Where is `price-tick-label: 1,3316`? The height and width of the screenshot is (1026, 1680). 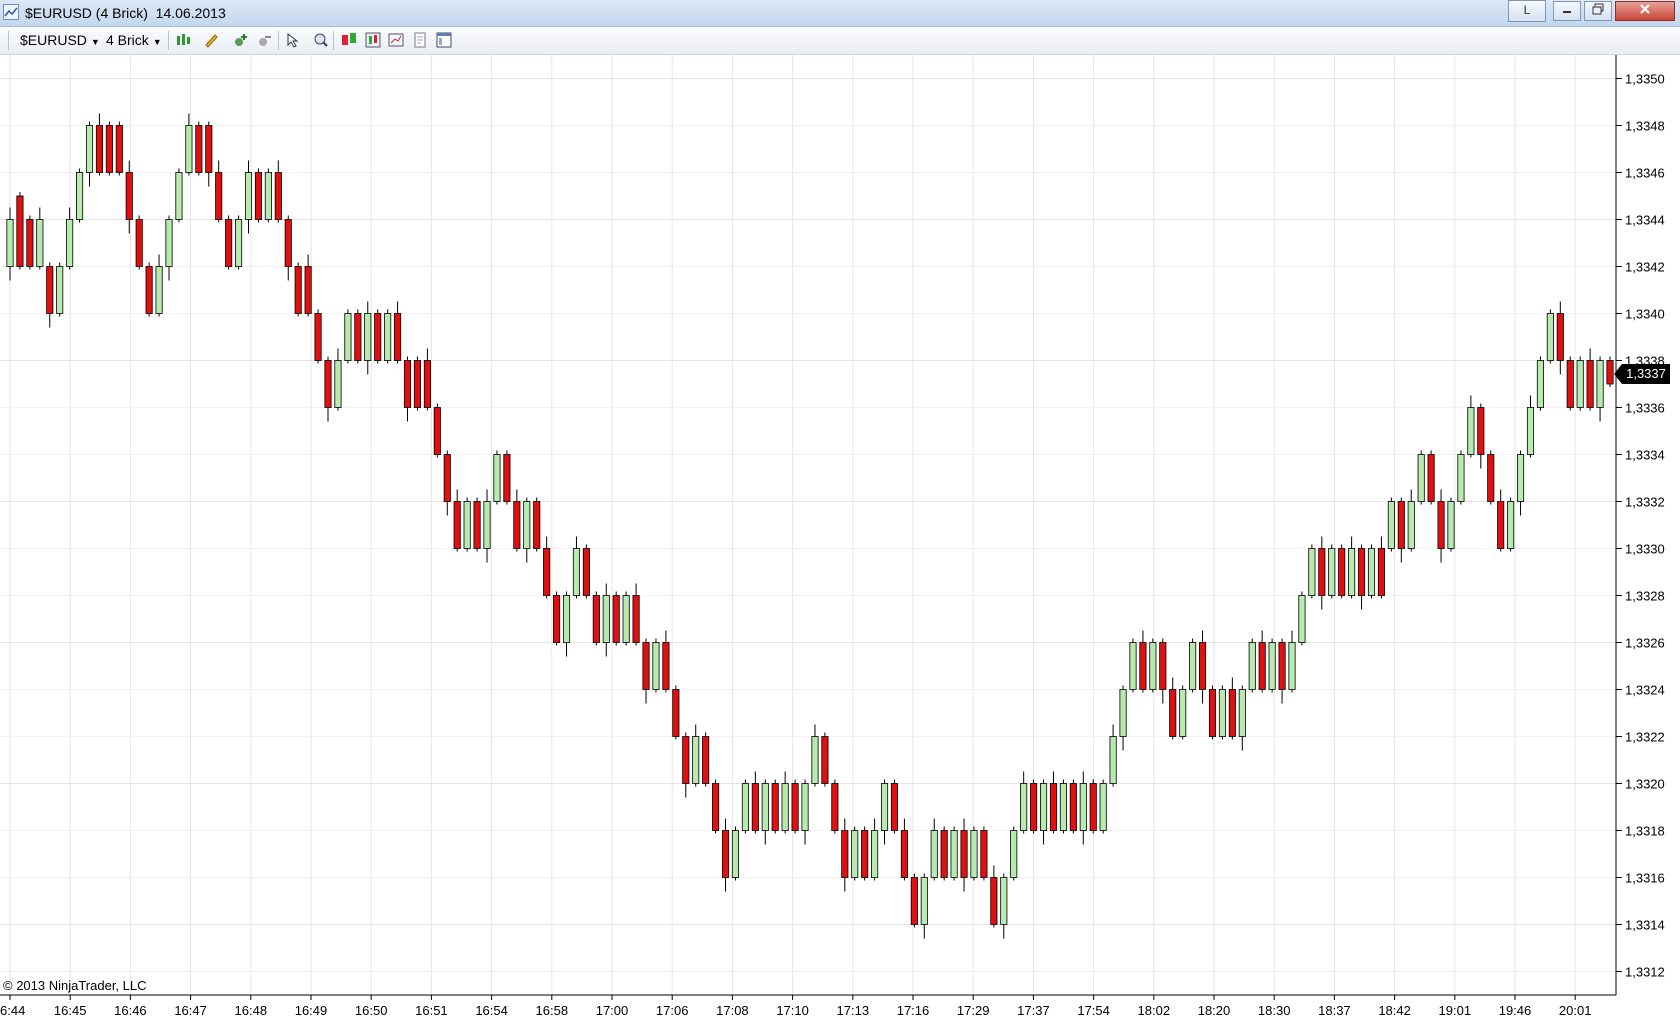 price-tick-label: 1,3316 is located at coordinates (1645, 878).